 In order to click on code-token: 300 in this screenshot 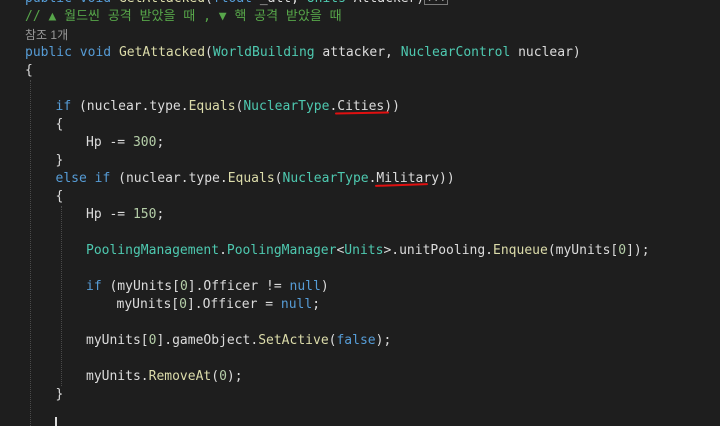, I will do `click(144, 142)`.